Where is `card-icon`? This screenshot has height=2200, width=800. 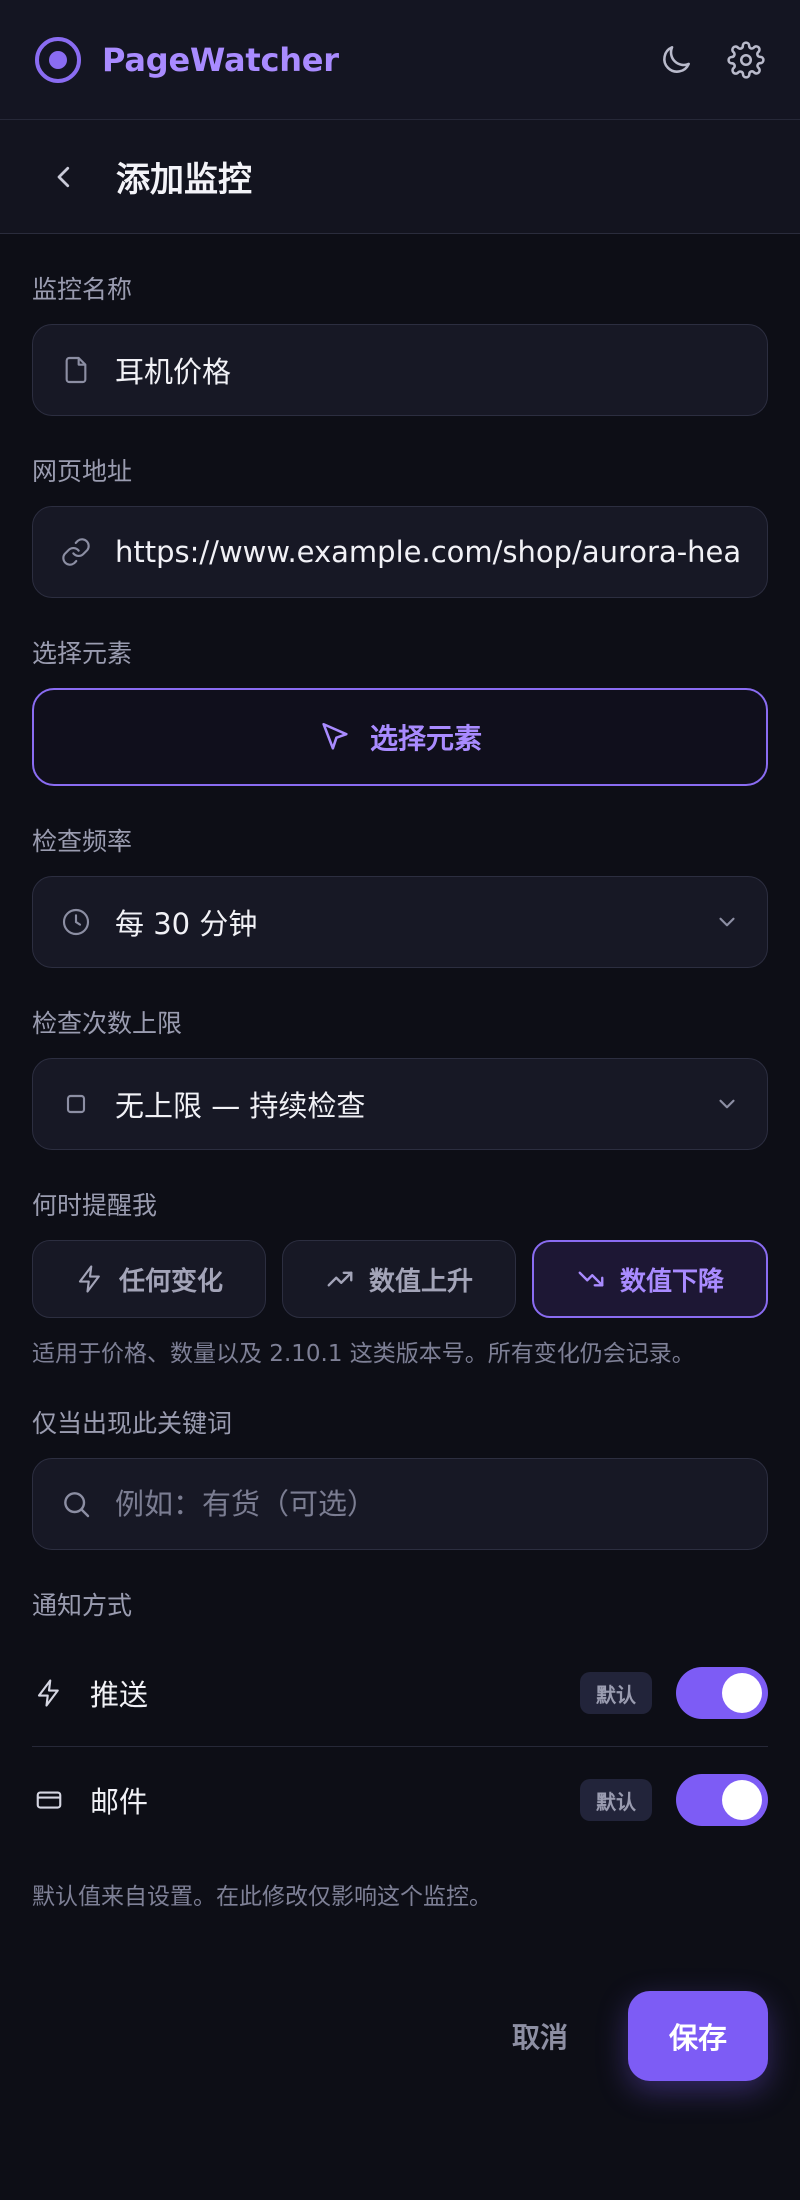 card-icon is located at coordinates (49, 1800).